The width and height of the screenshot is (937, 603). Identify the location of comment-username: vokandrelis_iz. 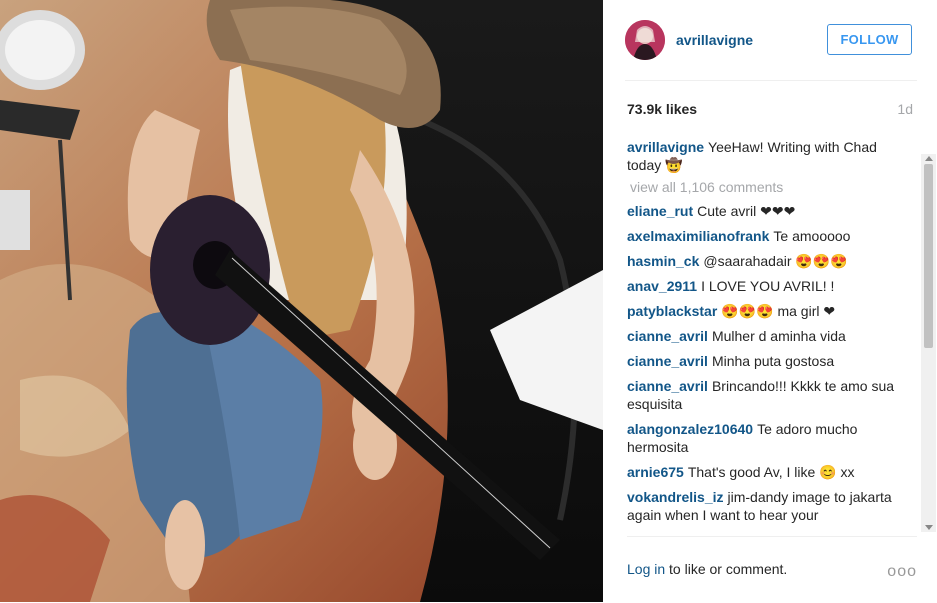
(675, 497).